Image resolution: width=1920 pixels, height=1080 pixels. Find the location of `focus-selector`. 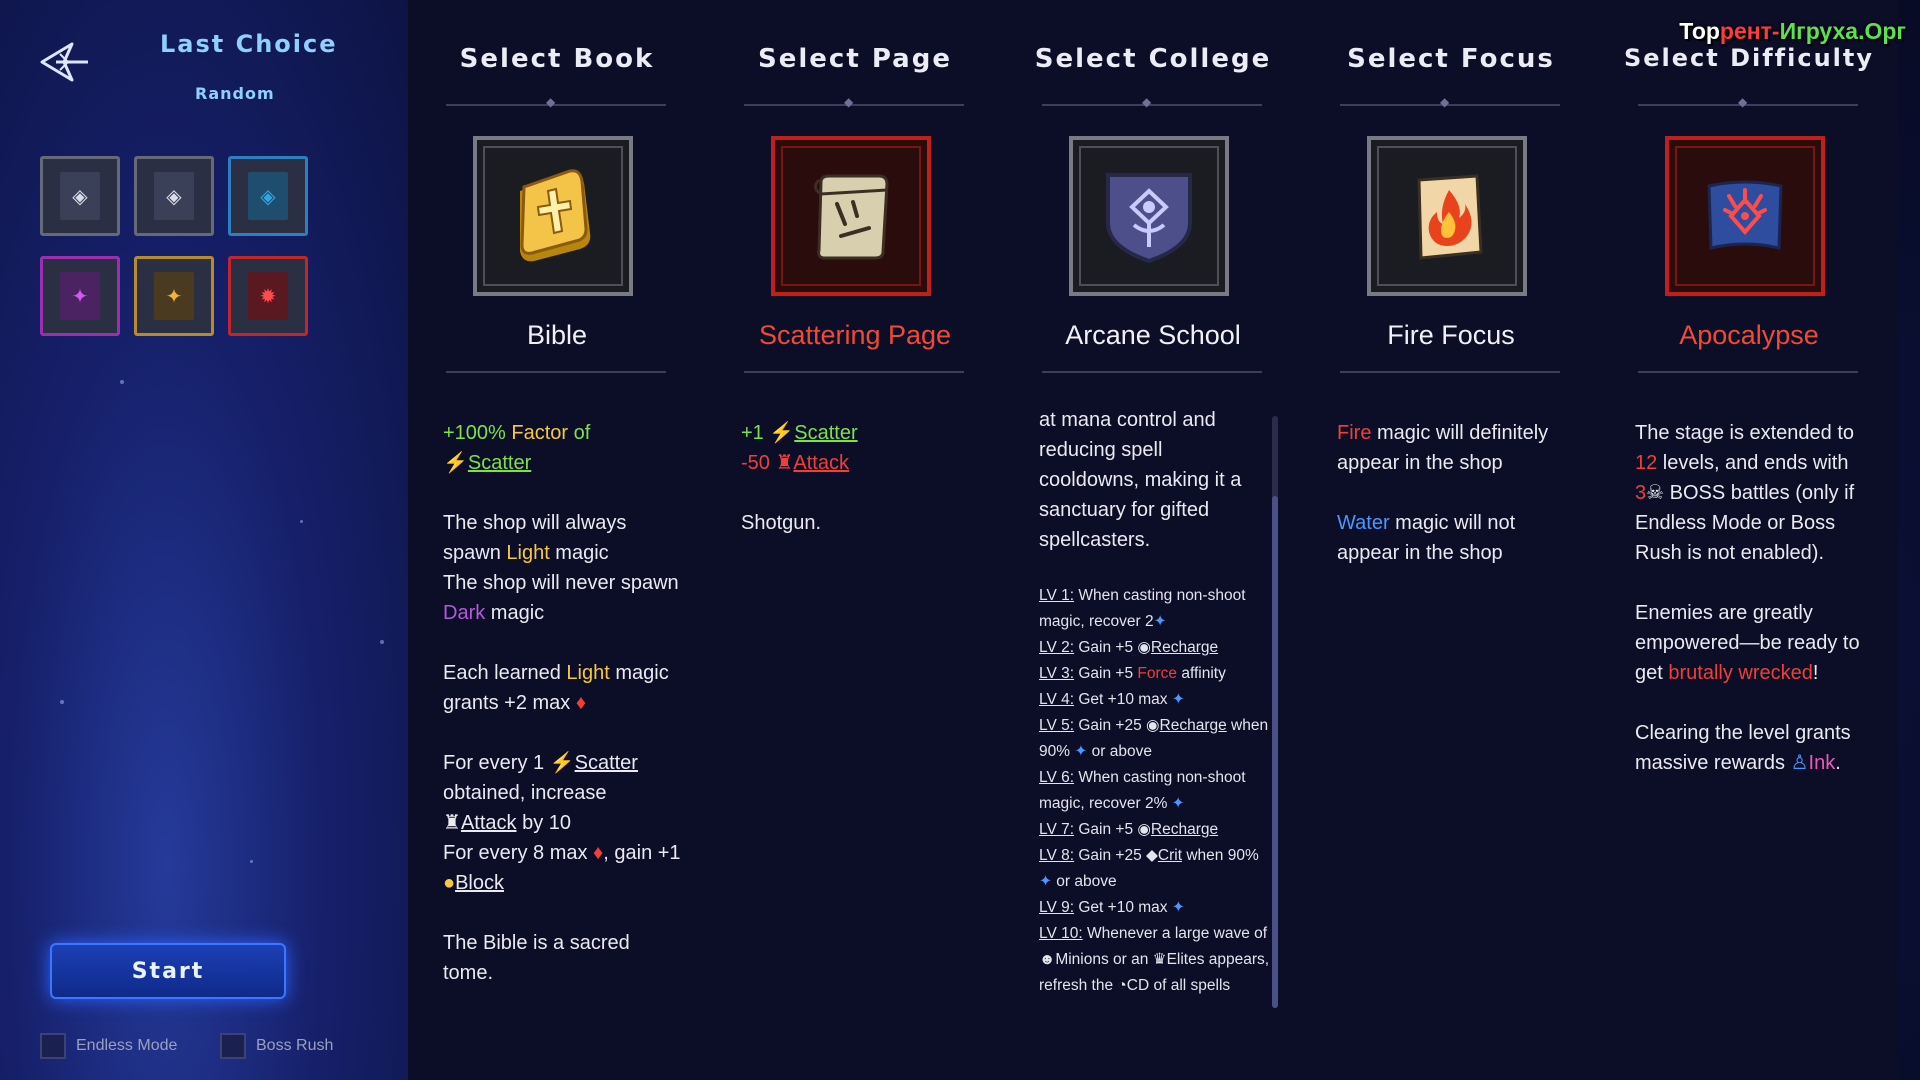

focus-selector is located at coordinates (1447, 216).